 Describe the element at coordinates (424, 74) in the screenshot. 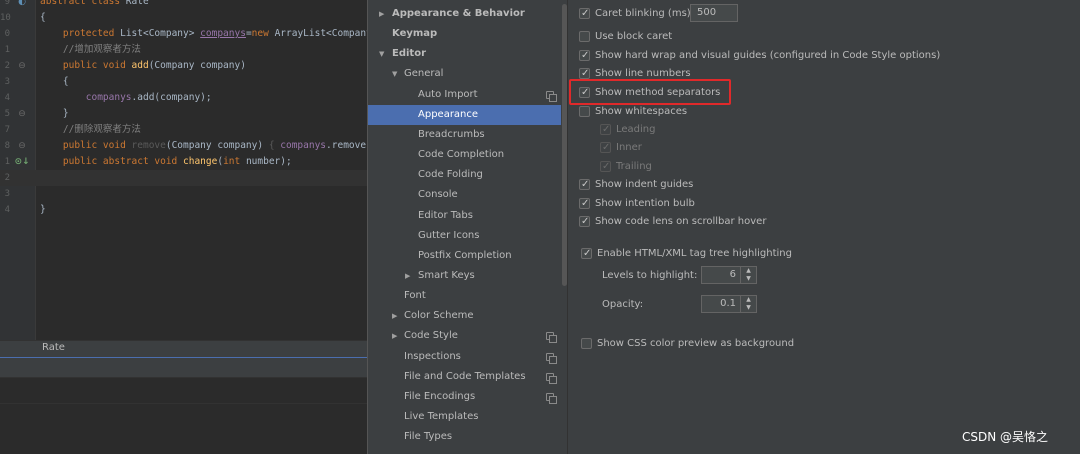

I see `tree-item-label: General` at that location.